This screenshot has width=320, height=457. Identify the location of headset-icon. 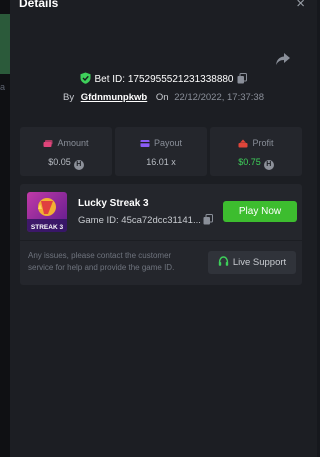
(223, 261).